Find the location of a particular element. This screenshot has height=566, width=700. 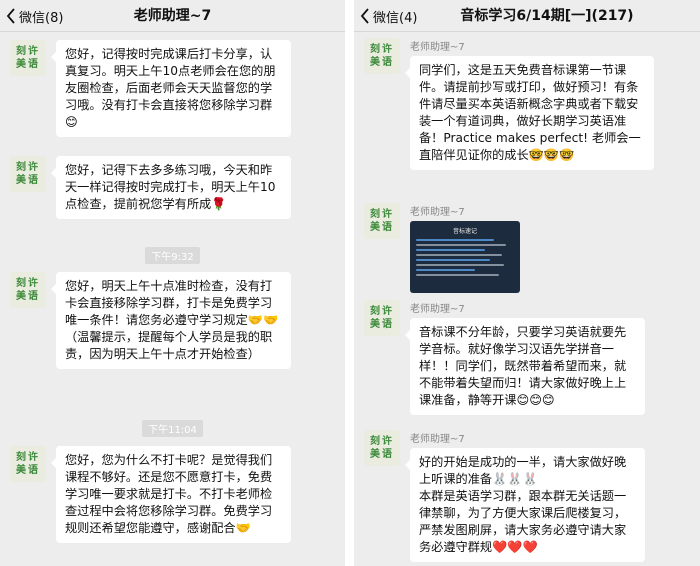

back-button: 微信(8) is located at coordinates (34, 16).